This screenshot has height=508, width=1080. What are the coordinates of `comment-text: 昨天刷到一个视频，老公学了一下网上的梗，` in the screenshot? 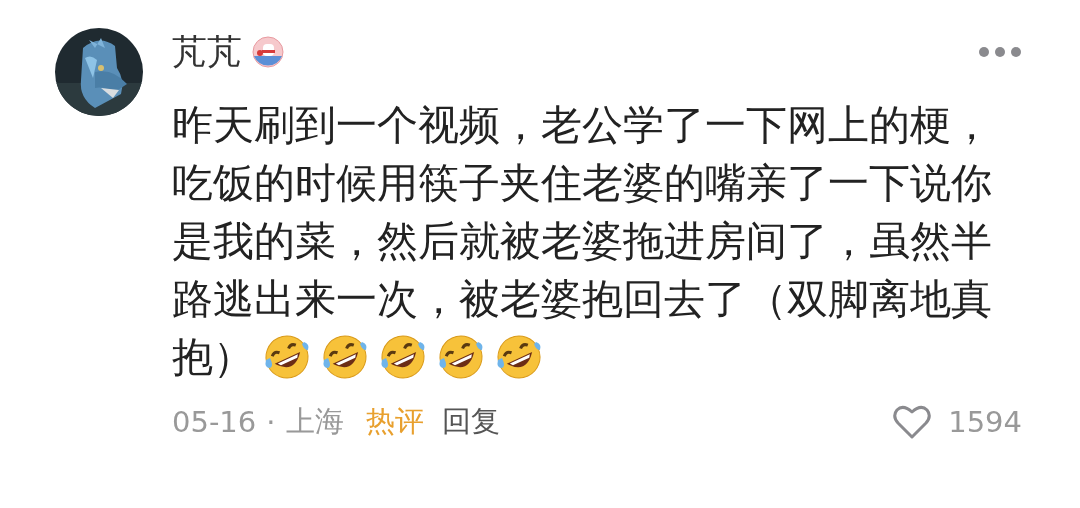 It's located at (582, 125).